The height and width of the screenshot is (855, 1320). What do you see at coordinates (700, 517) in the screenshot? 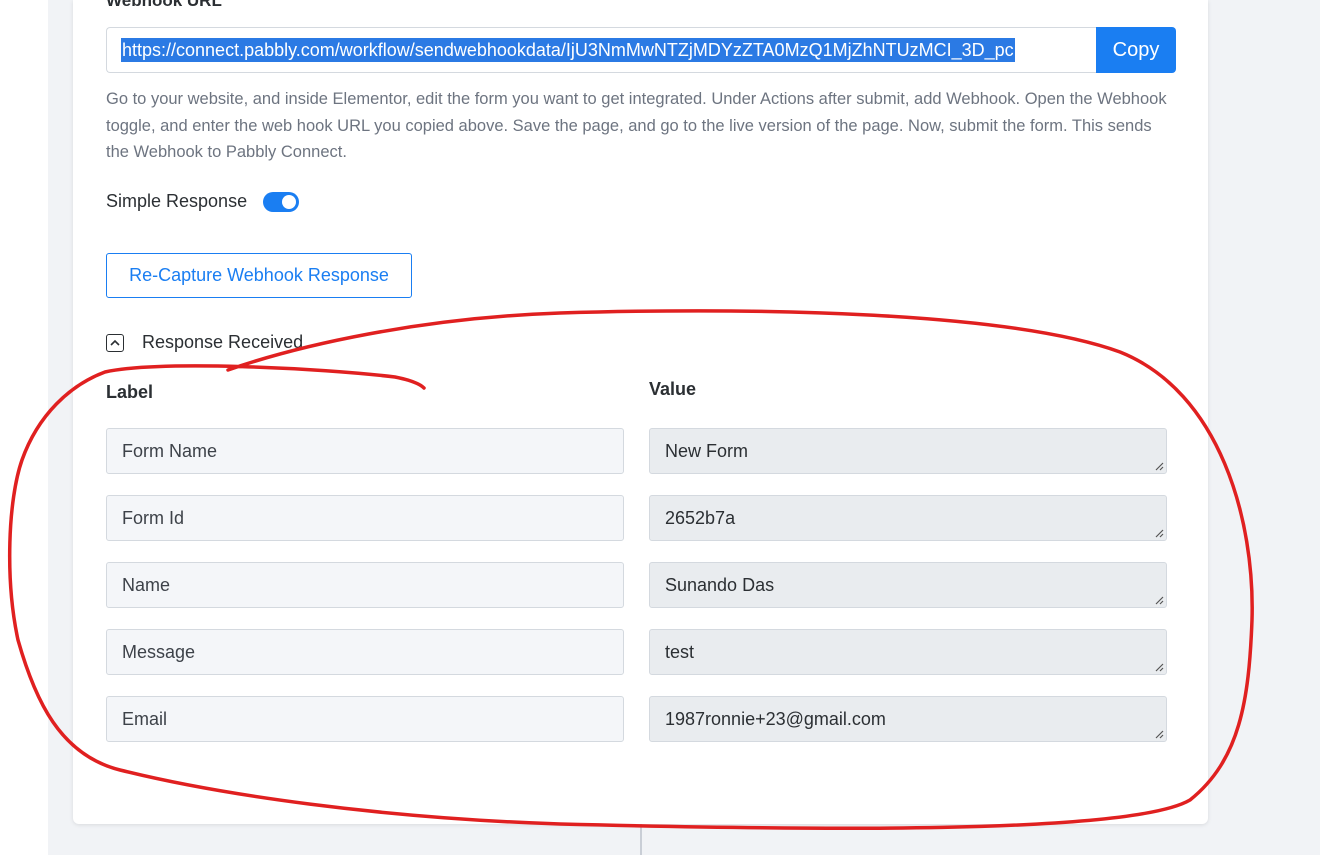
I see `value-field-text: 2652b7a` at bounding box center [700, 517].